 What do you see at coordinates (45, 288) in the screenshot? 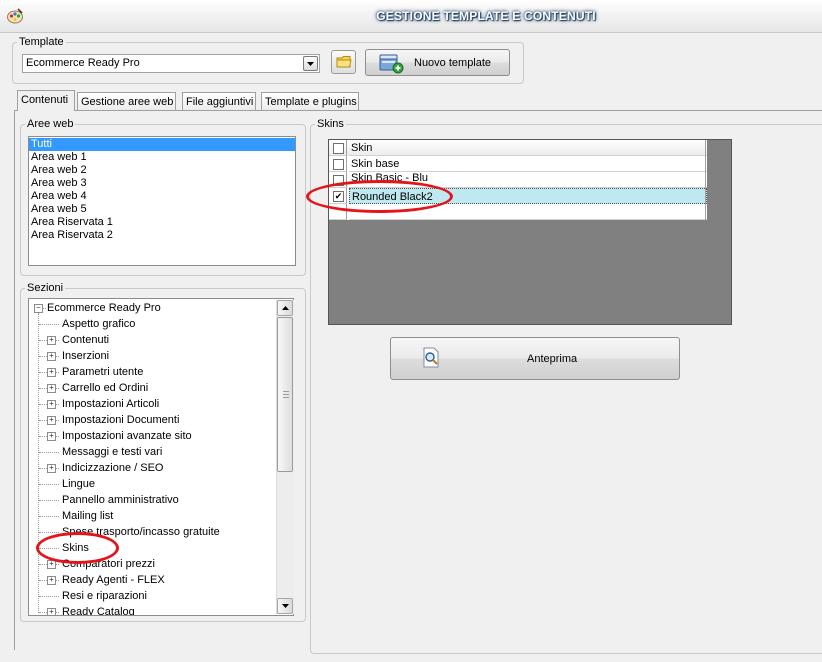
I see `sezioni-legend: Sezioni` at bounding box center [45, 288].